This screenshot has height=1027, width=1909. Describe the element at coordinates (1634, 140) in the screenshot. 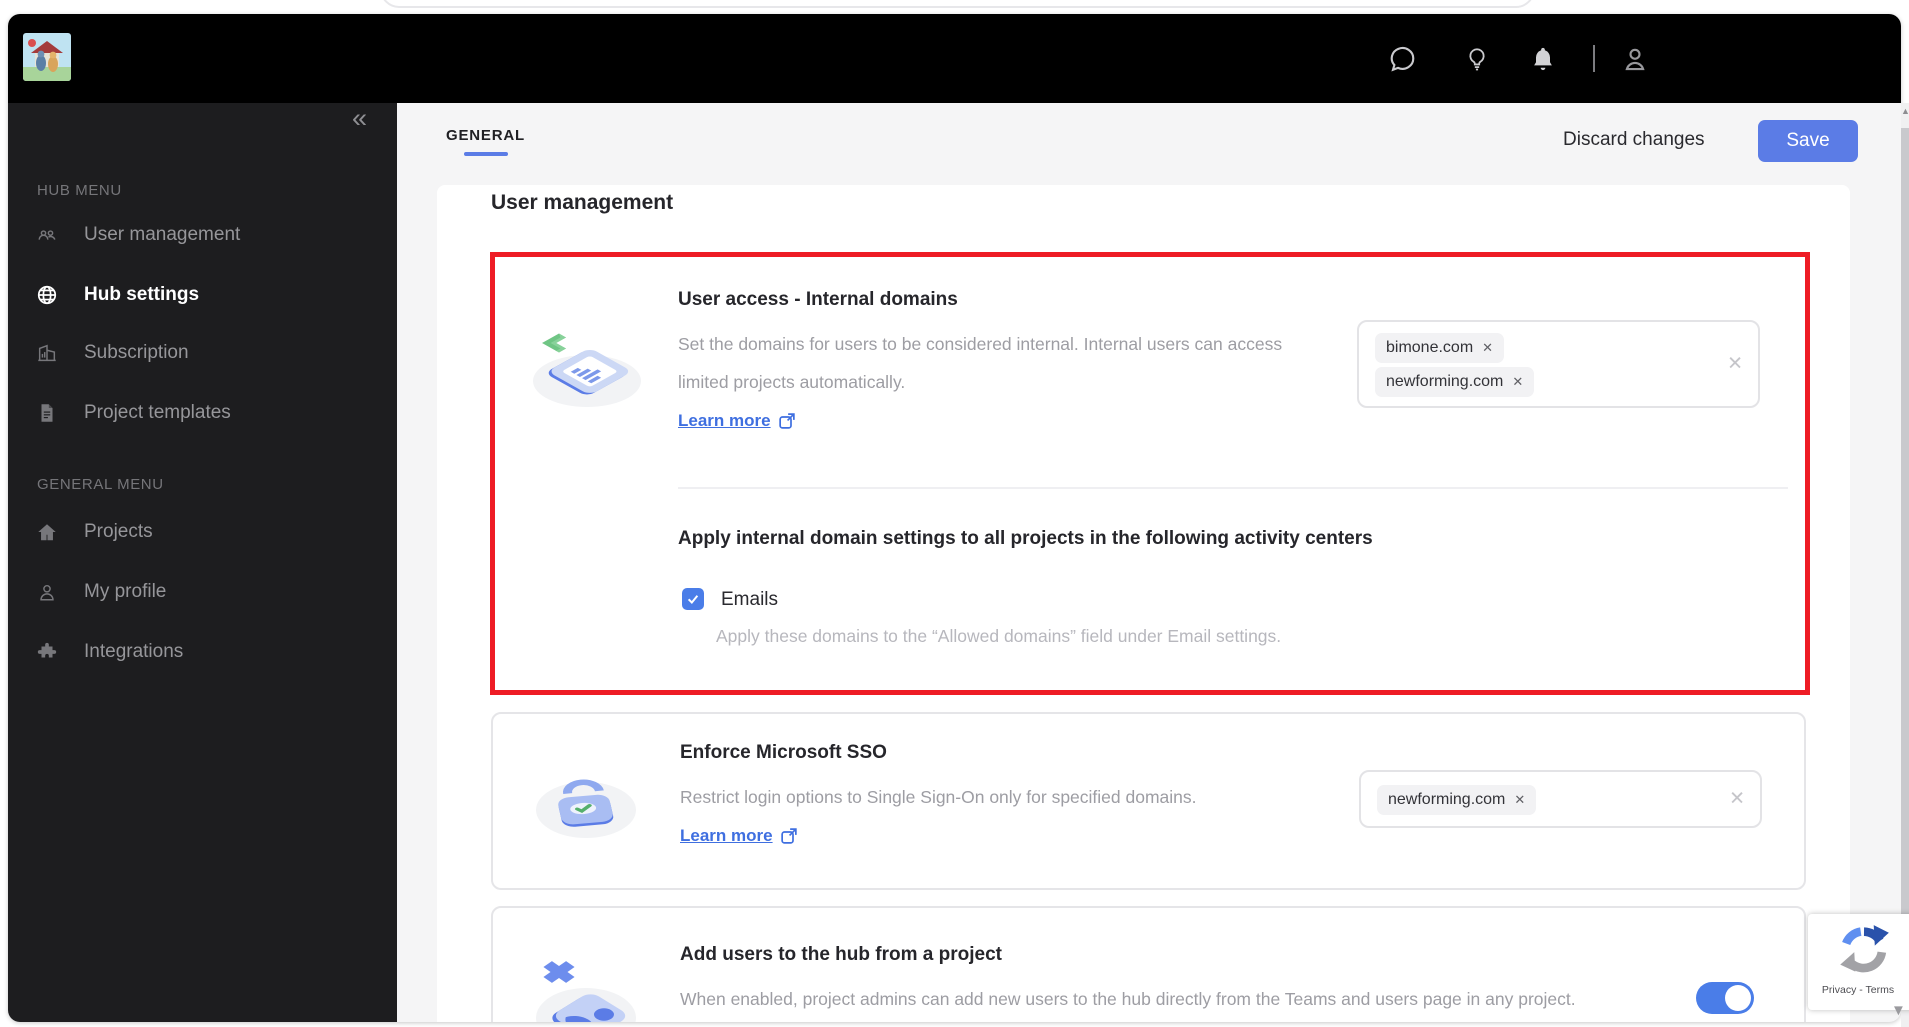

I see `discard-changes-button: Discard changes` at that location.